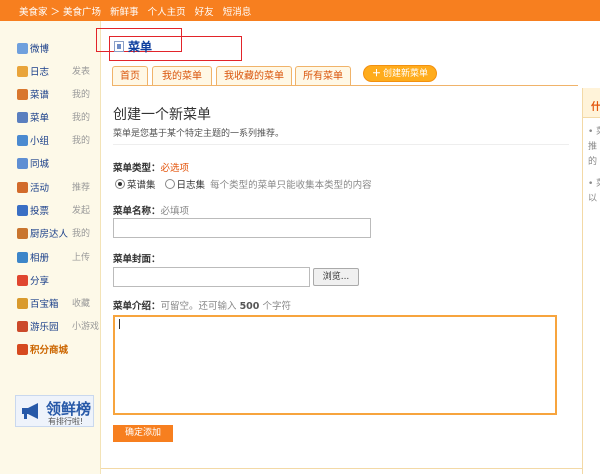 This screenshot has width=600, height=474. I want to click on type-radio-group: 菜谱集 日志集 每个类型的菜单只能收集本类型的内容, so click(243, 184).